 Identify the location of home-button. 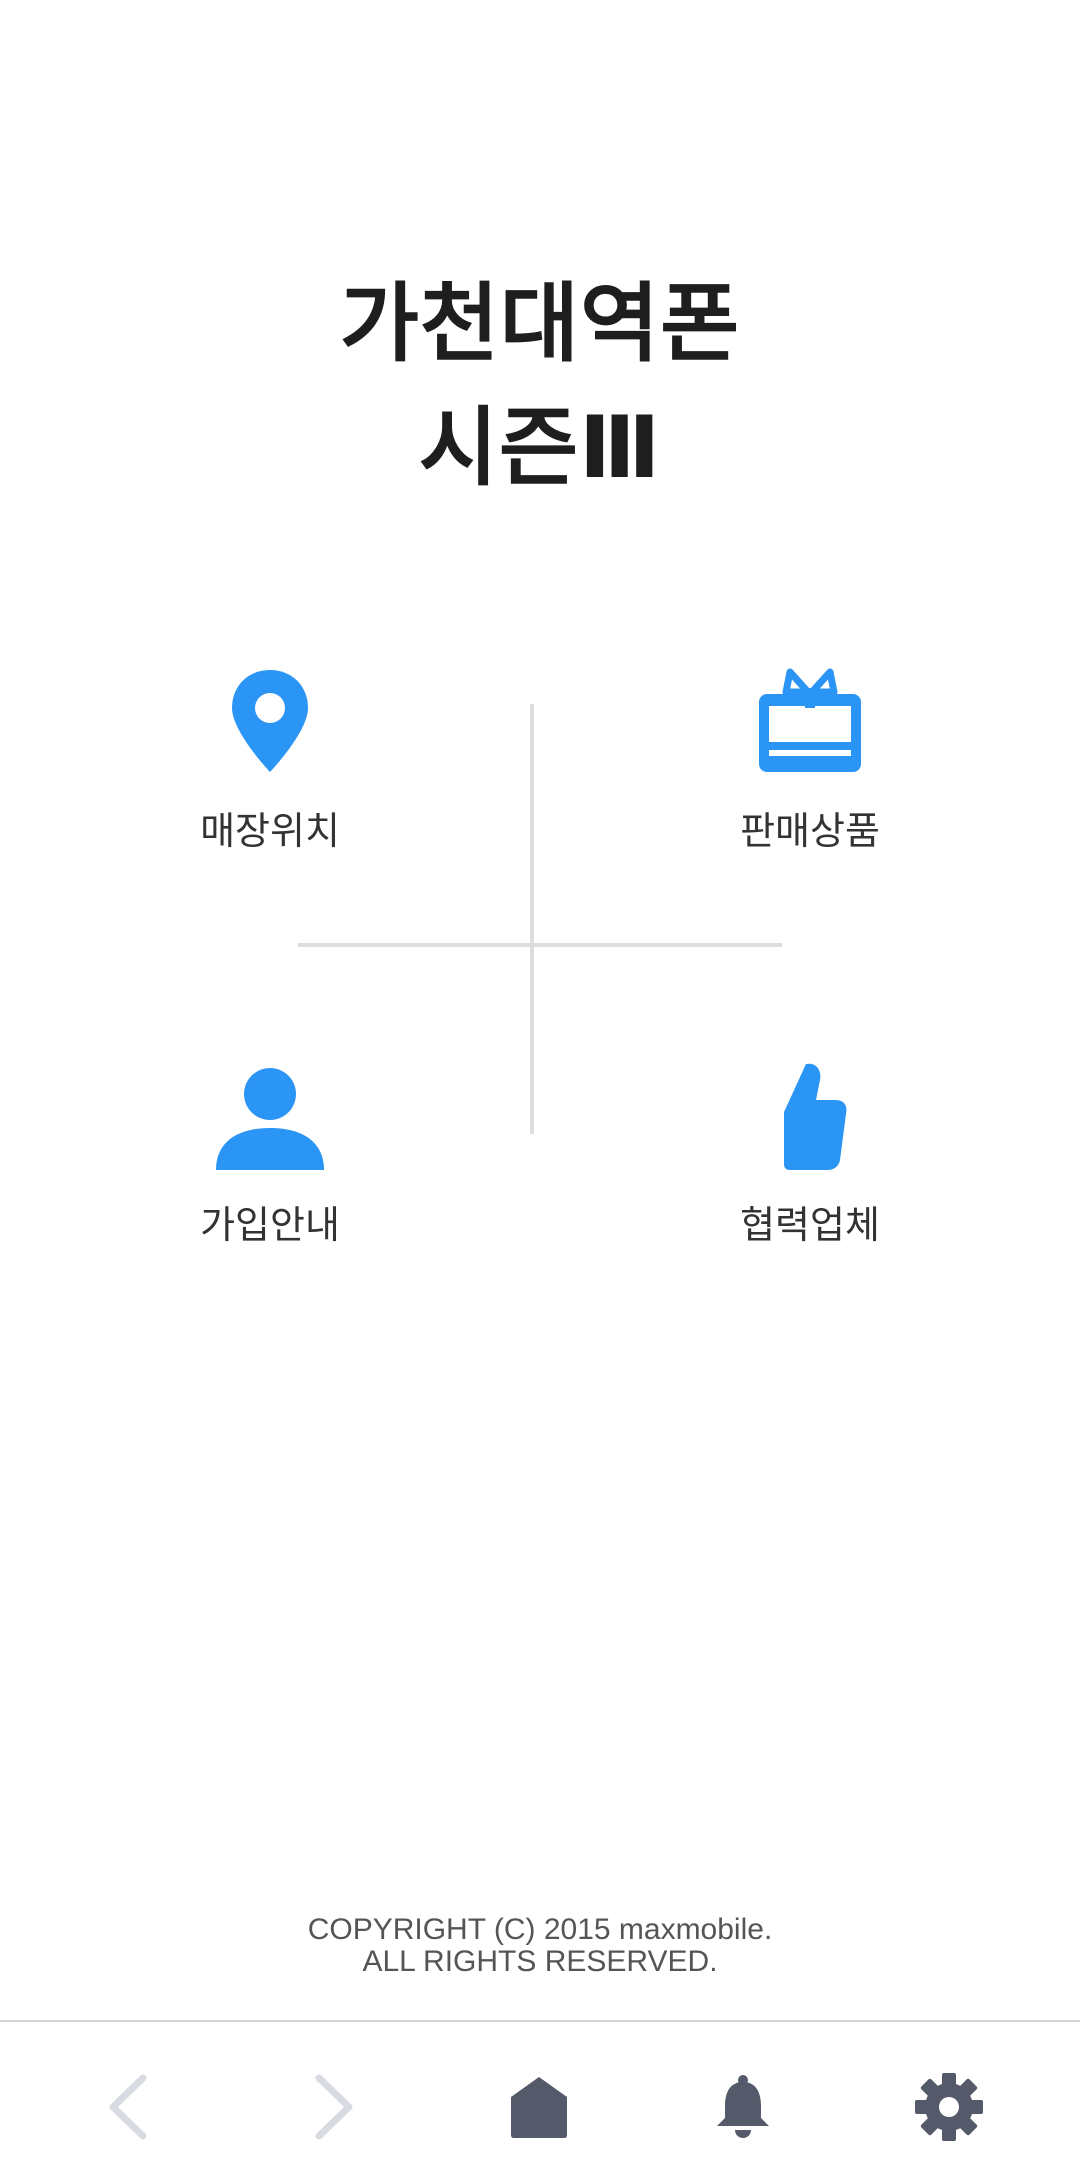
(539, 2107).